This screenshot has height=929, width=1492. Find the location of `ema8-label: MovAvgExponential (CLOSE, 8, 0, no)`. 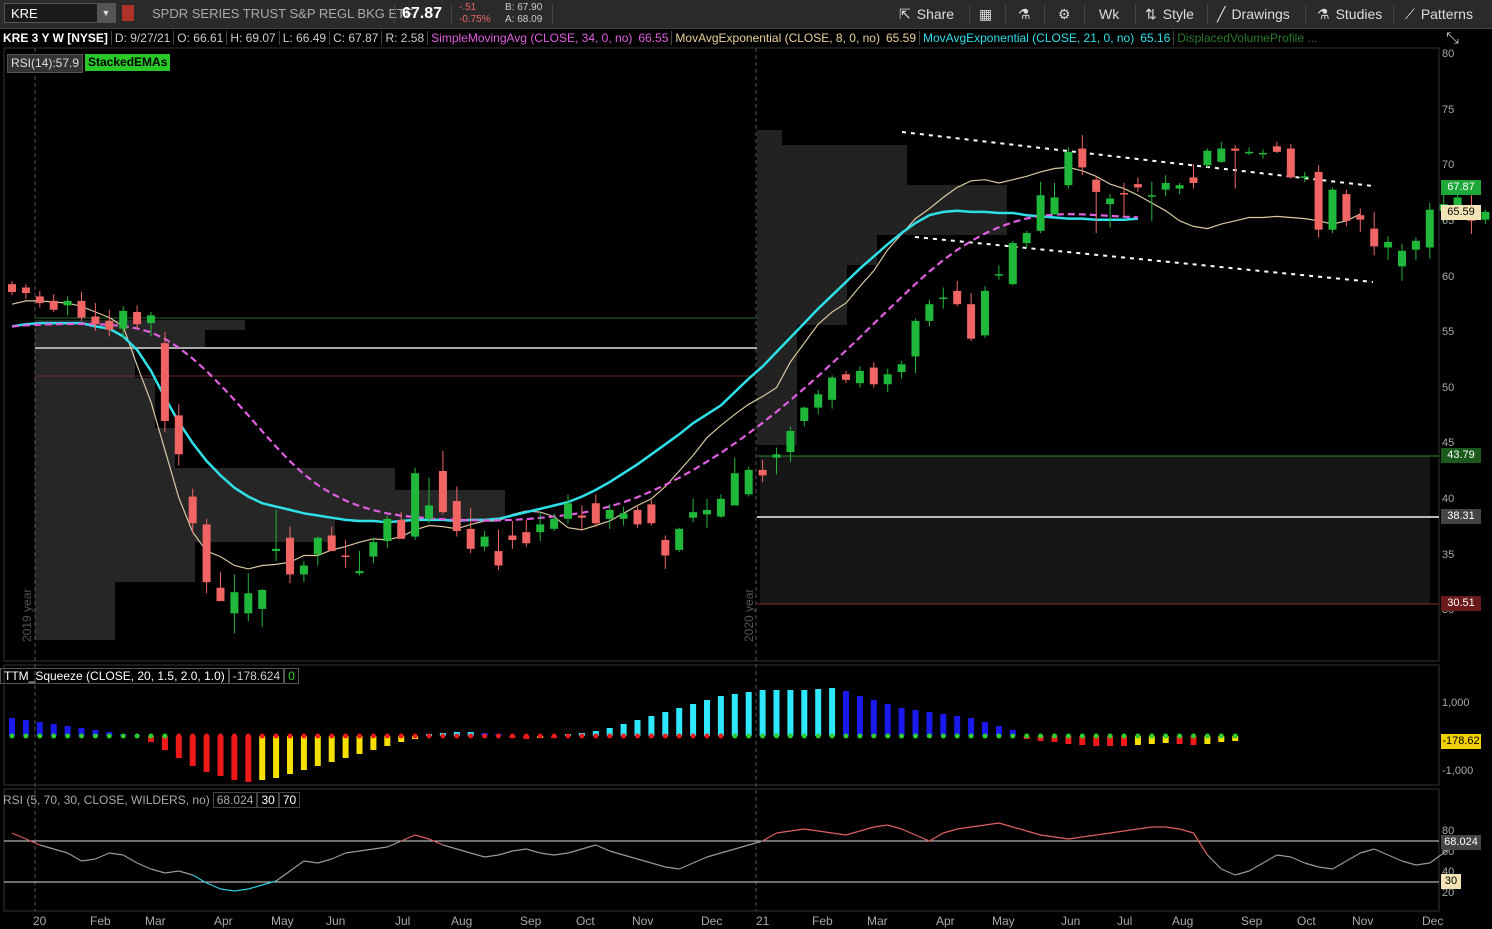

ema8-label: MovAvgExponential (CLOSE, 8, 0, no) is located at coordinates (777, 38).